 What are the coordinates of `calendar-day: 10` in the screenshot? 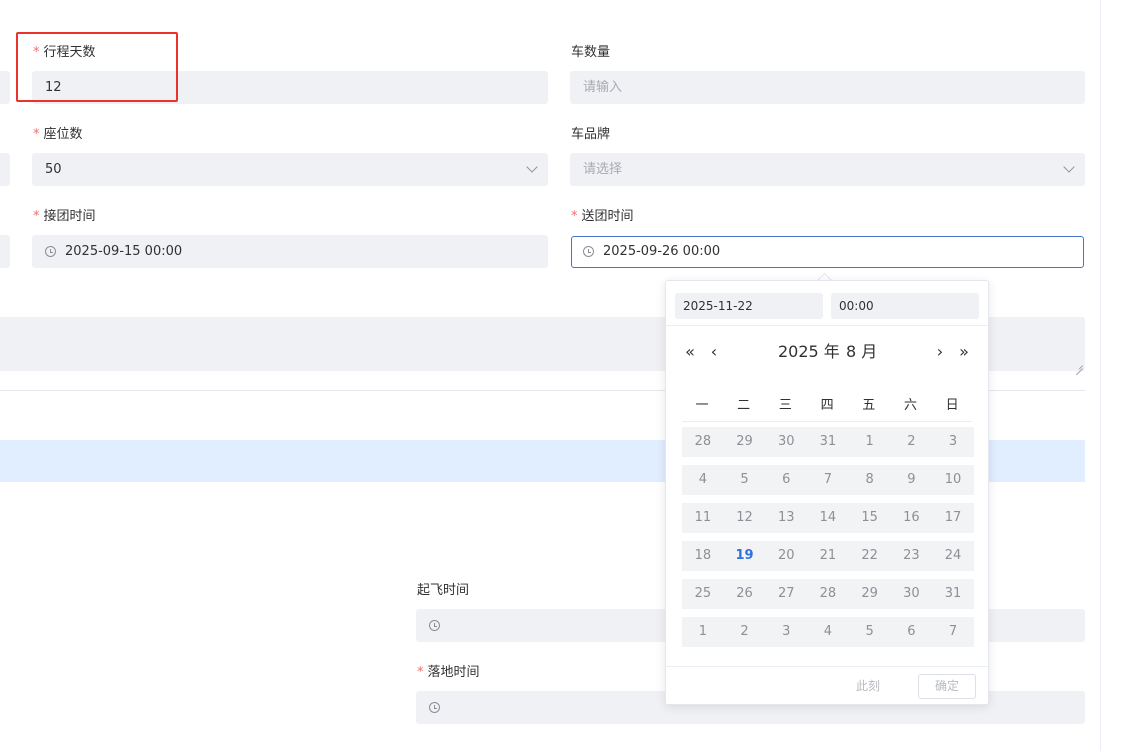 It's located at (953, 480).